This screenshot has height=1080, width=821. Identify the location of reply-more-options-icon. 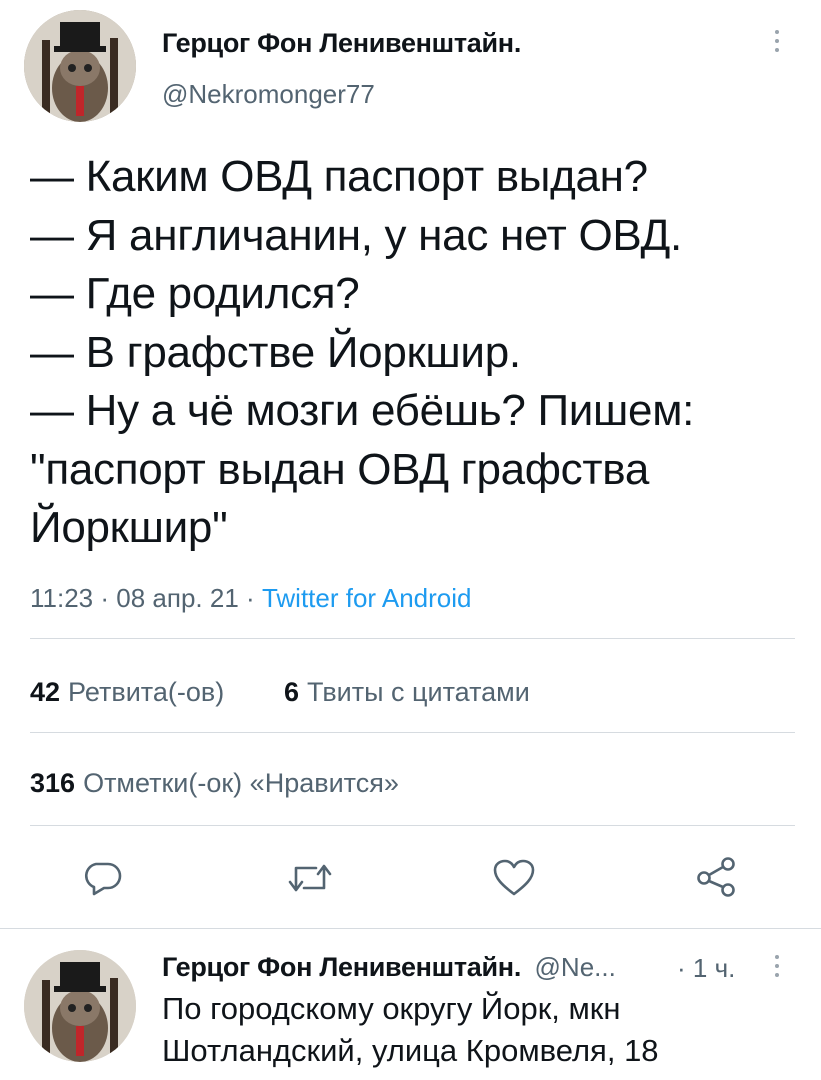
(778, 966).